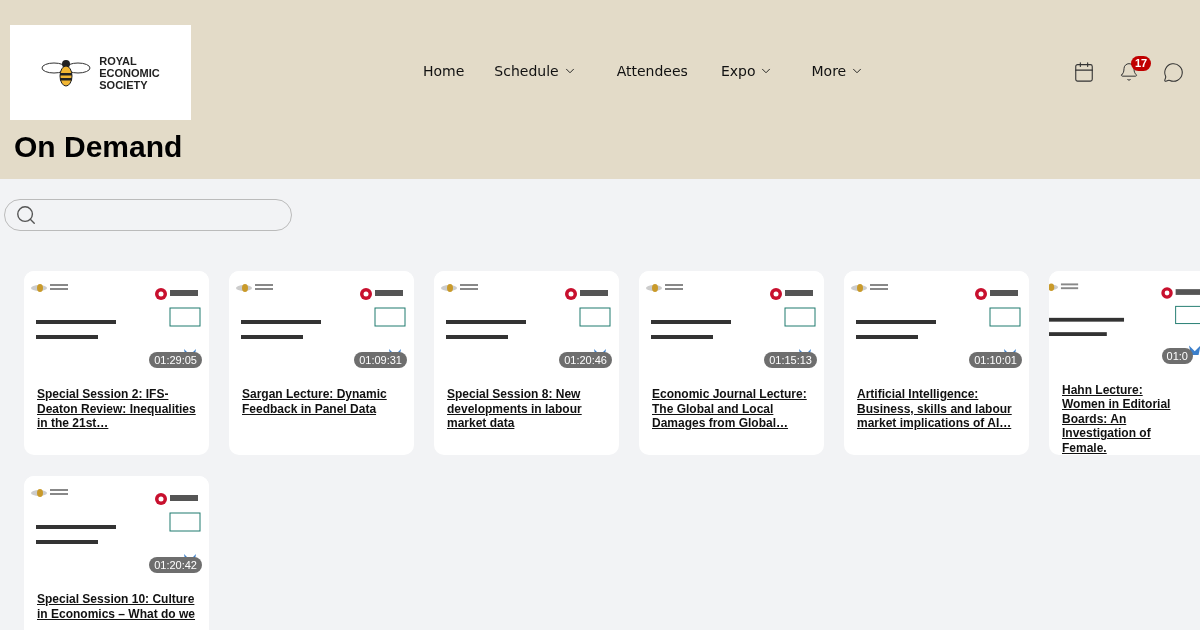 The height and width of the screenshot is (630, 1200). What do you see at coordinates (652, 71) in the screenshot?
I see `nav-link: Attendees` at bounding box center [652, 71].